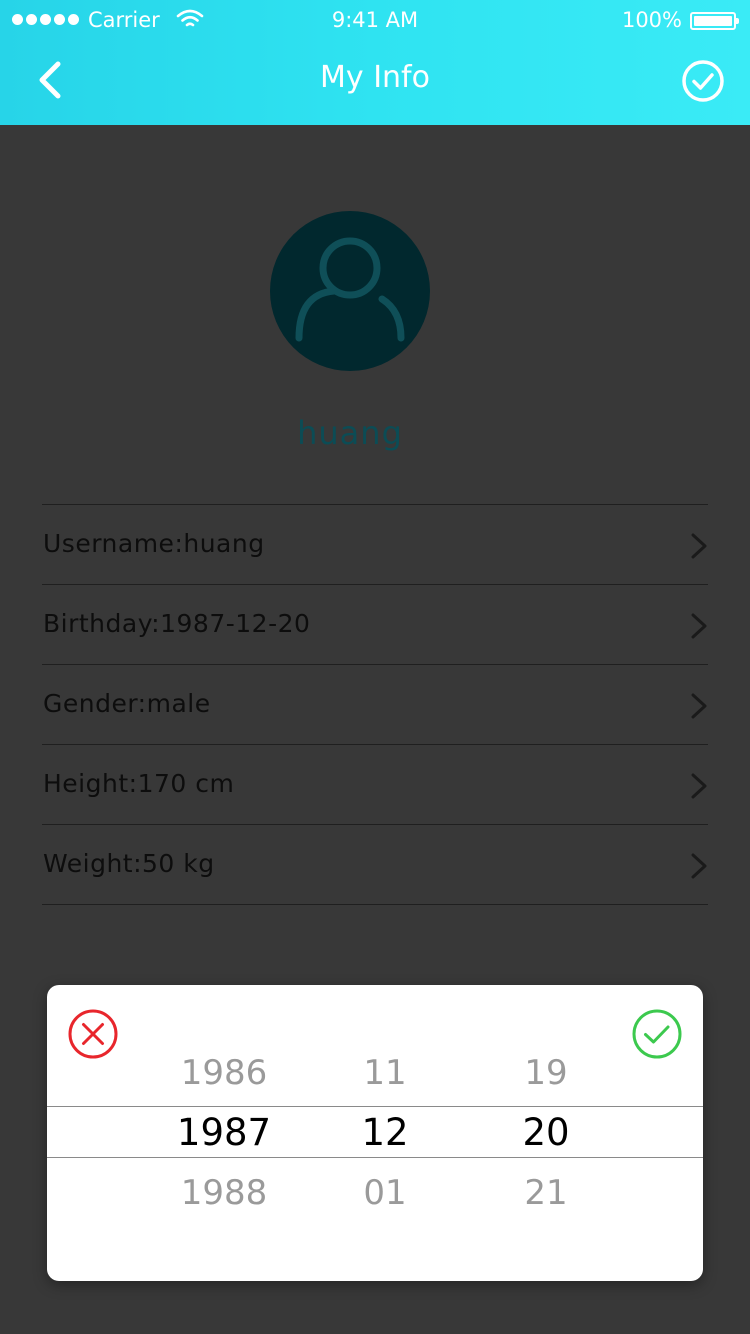 This screenshot has height=1334, width=750. Describe the element at coordinates (139, 783) in the screenshot. I see `info-row-label: Height:170 cm` at that location.